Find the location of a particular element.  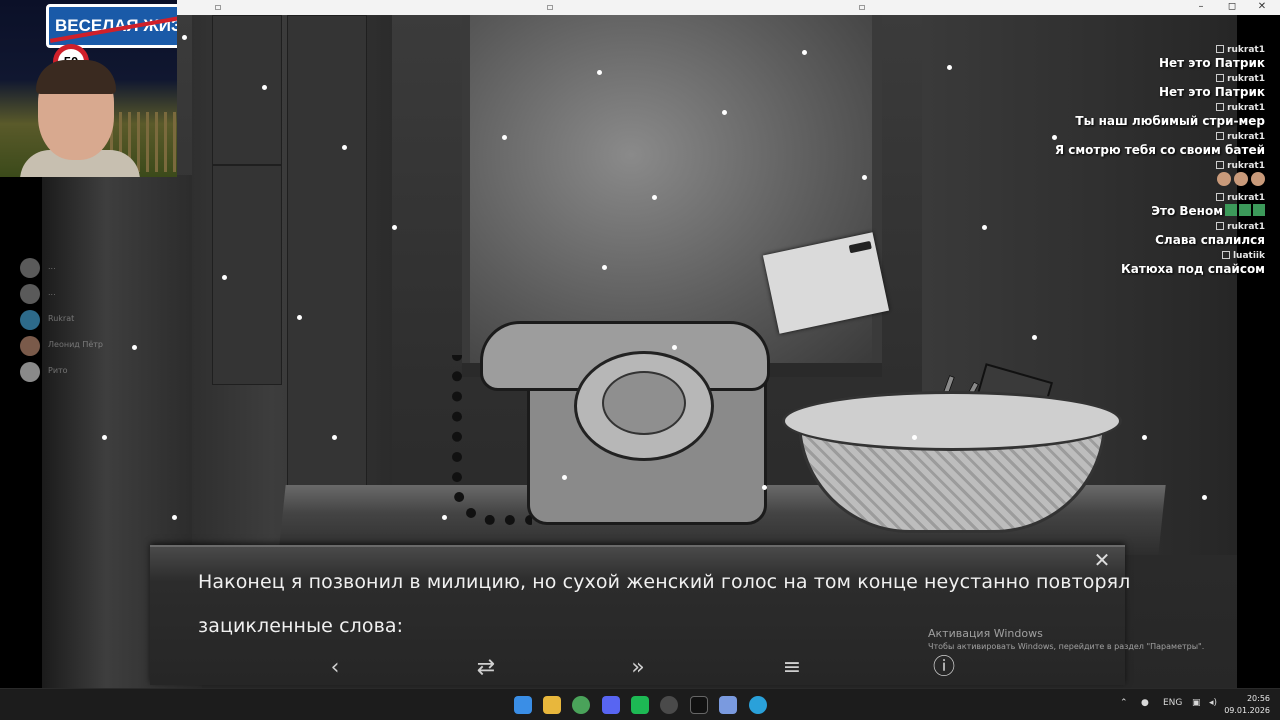

chat-message: rukrat1 is located at coordinates (1157, 175).